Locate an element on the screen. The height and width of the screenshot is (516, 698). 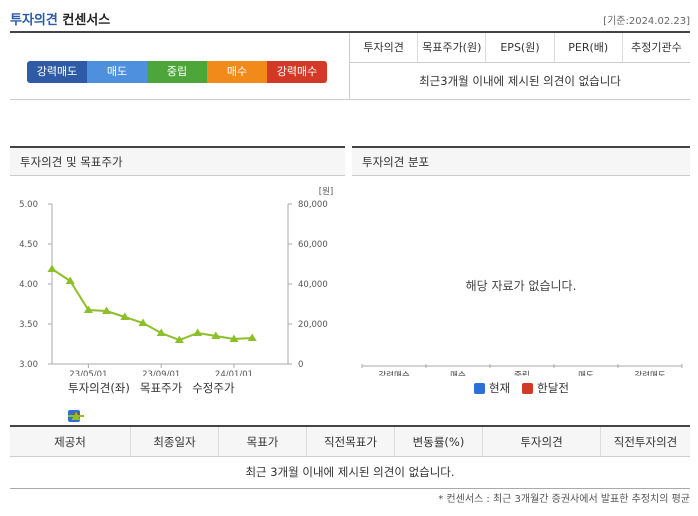
detail-column-header: 최종일자 is located at coordinates (174, 441).